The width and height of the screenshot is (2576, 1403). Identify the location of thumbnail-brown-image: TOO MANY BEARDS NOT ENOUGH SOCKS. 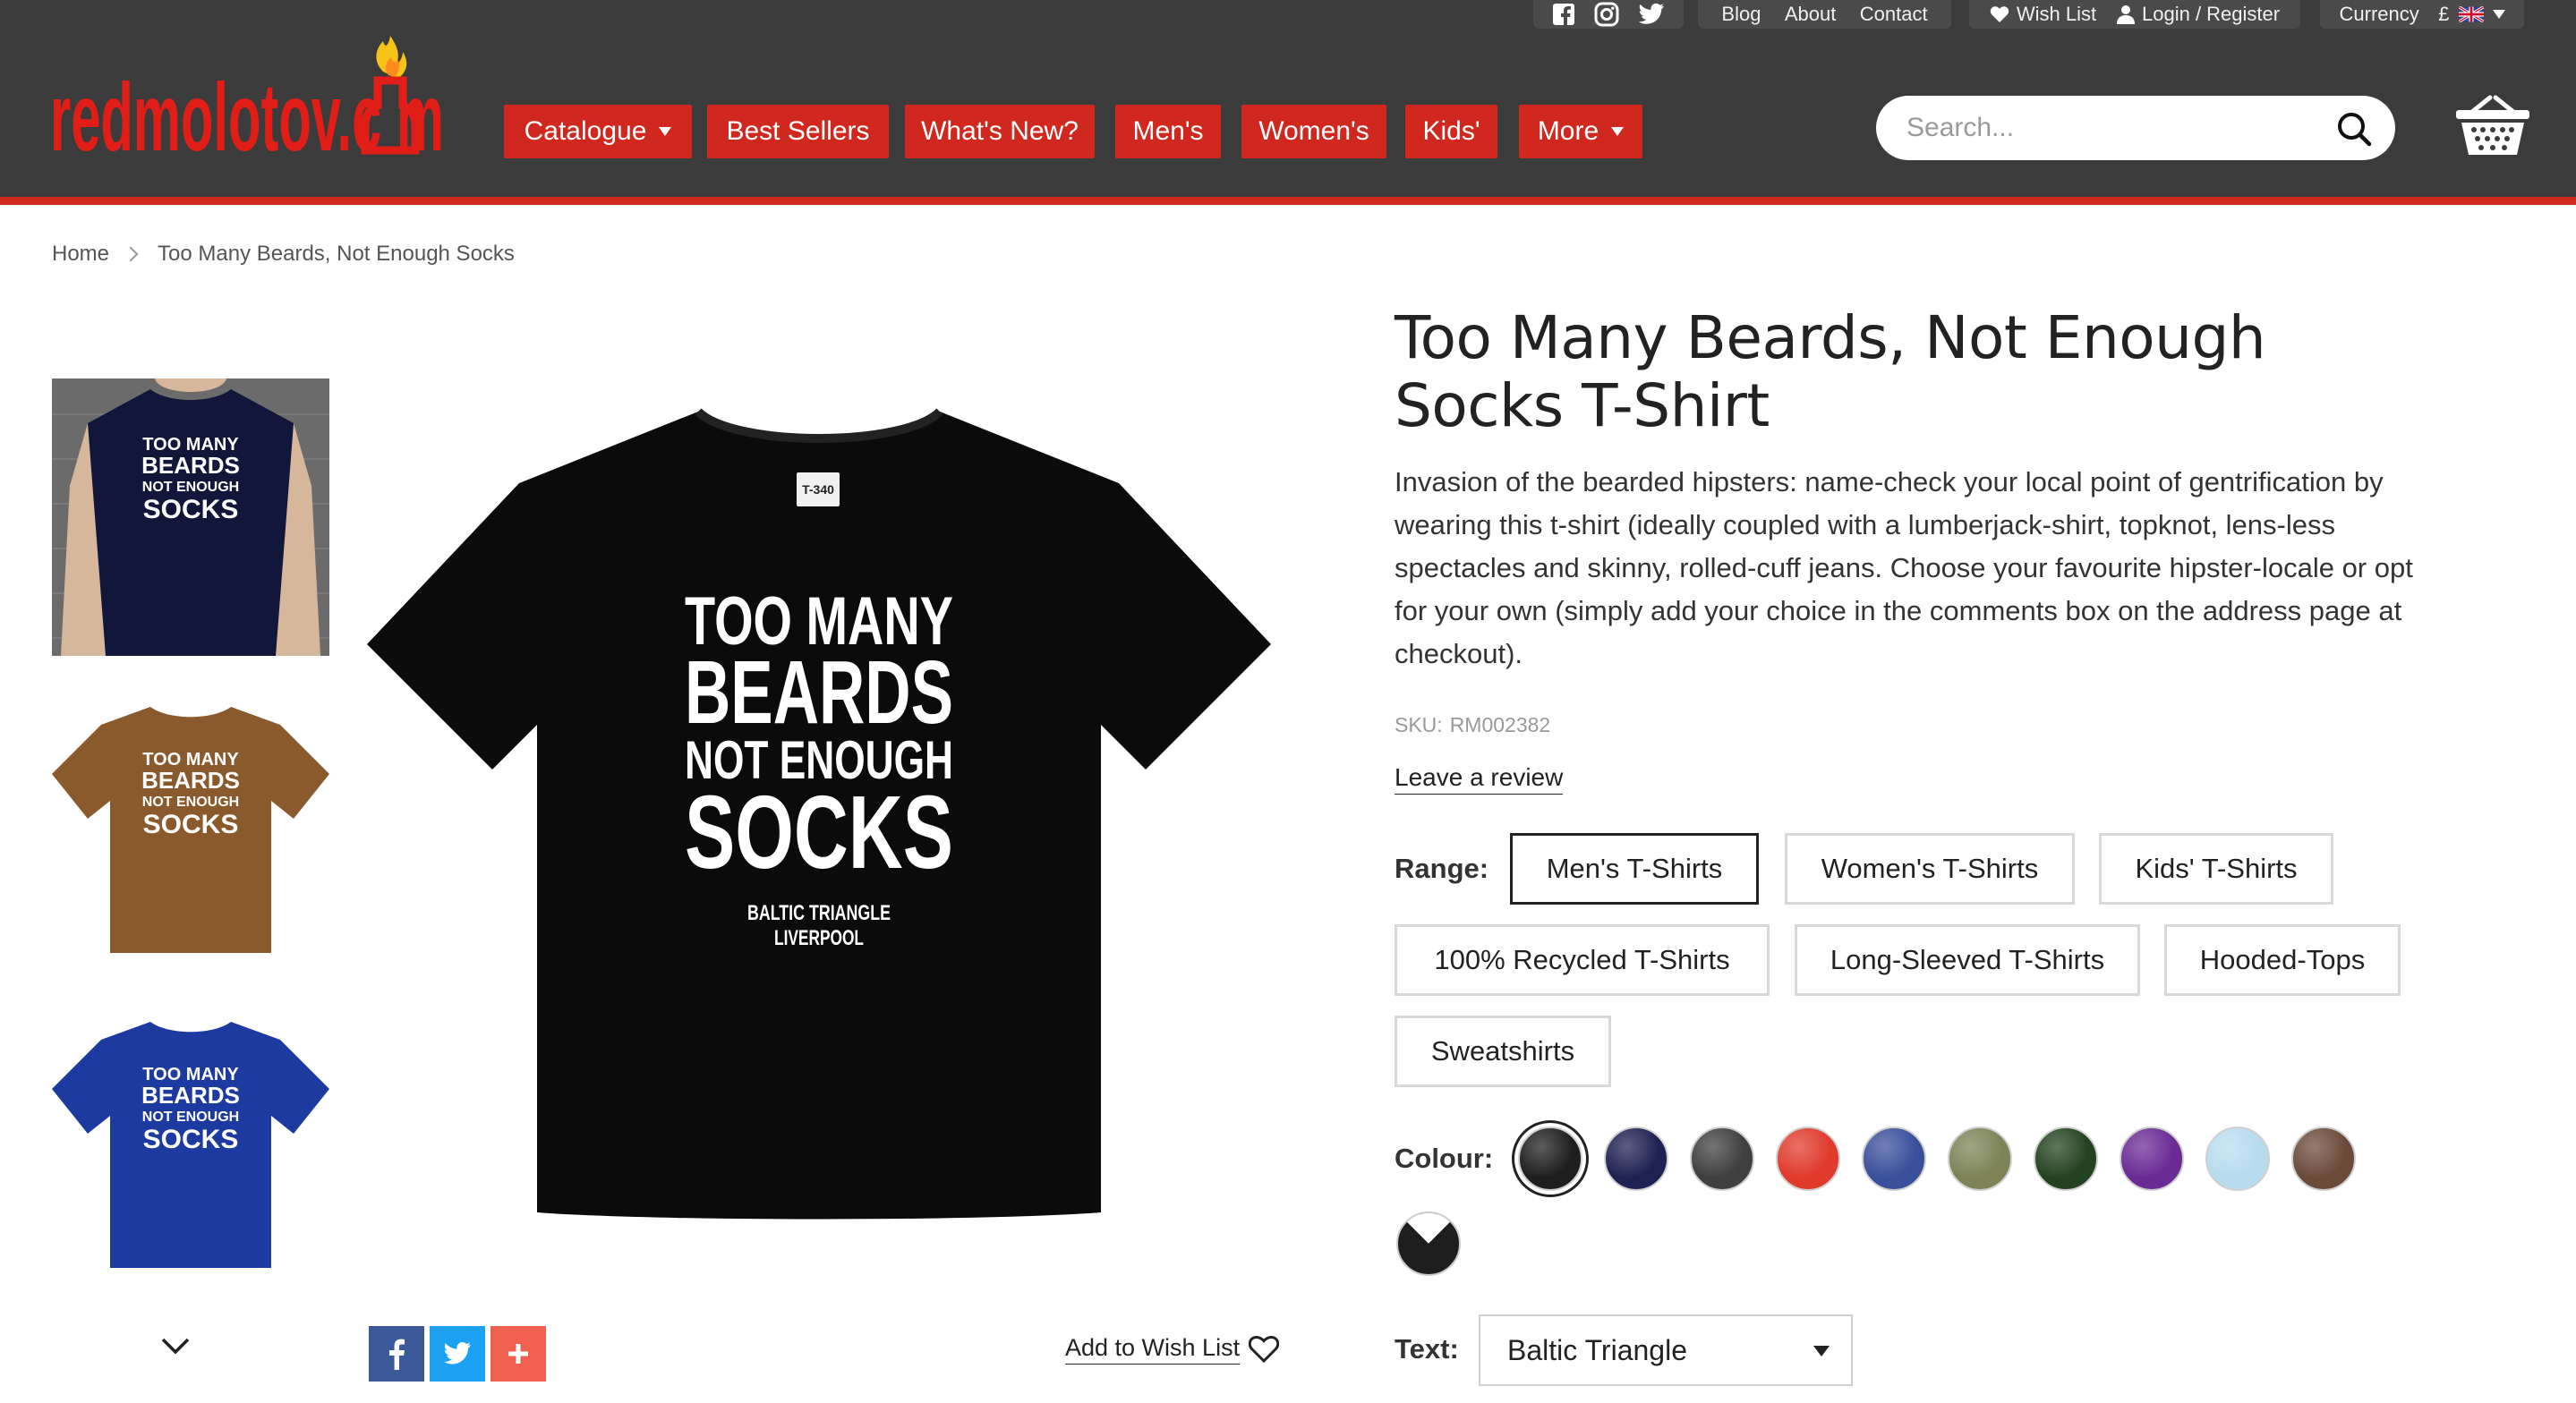
(190, 830).